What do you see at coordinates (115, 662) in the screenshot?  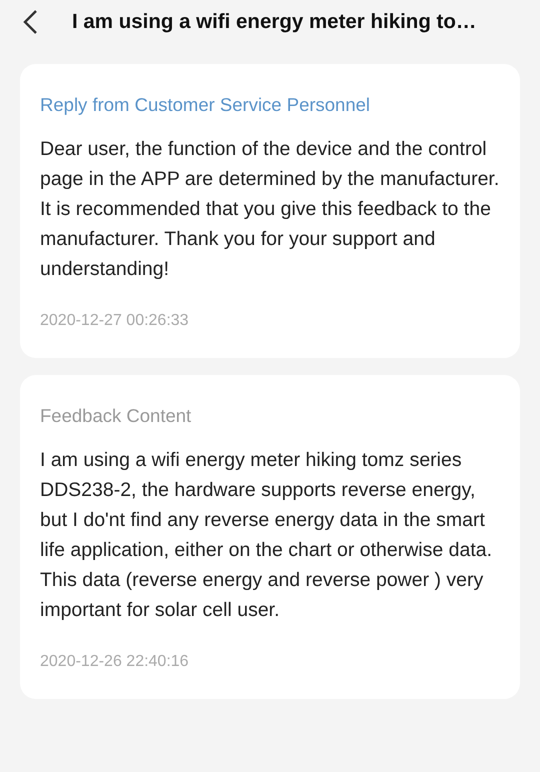 I see `timestamp: 2020-12-26 22:40:16` at bounding box center [115, 662].